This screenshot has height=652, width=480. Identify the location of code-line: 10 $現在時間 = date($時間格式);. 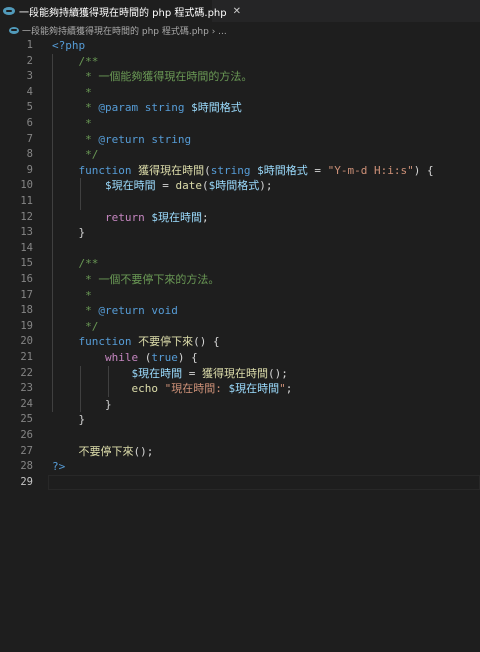
(240, 186).